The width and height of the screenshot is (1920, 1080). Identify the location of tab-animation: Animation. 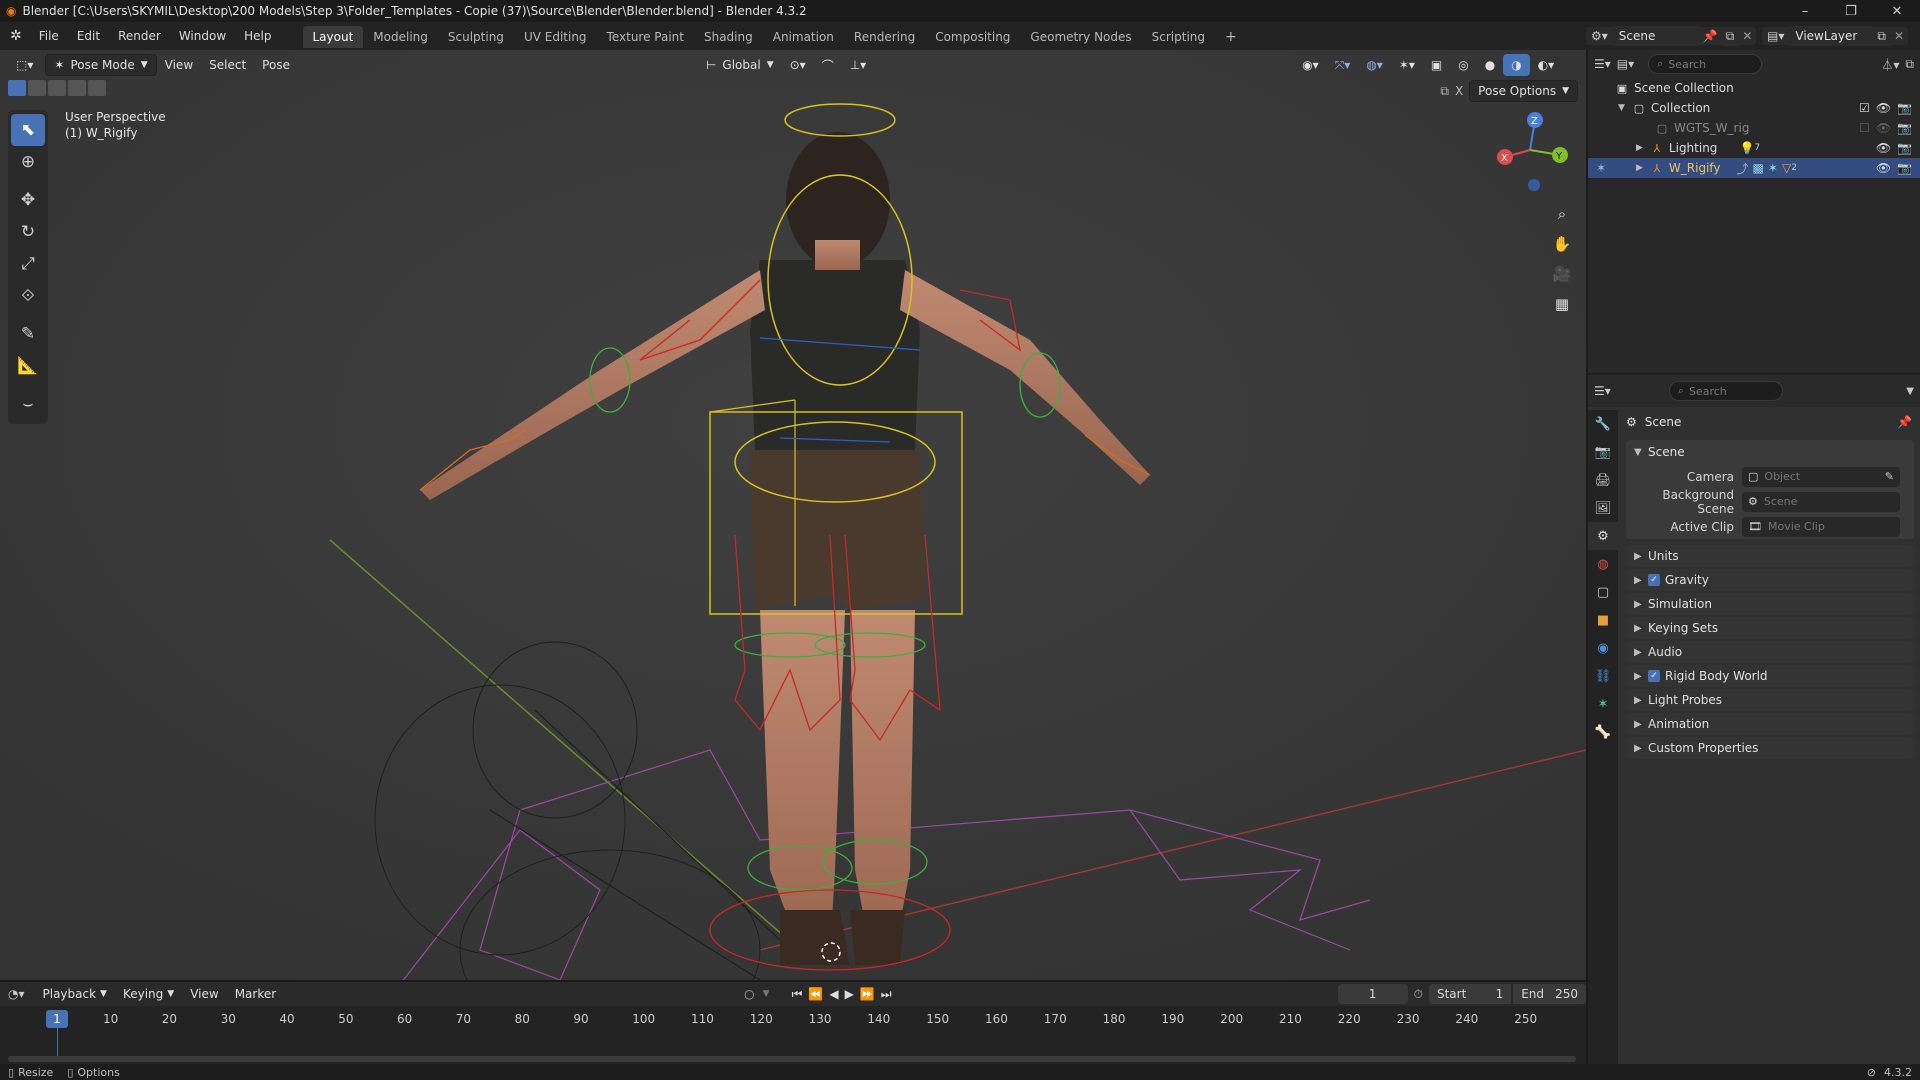
(803, 37).